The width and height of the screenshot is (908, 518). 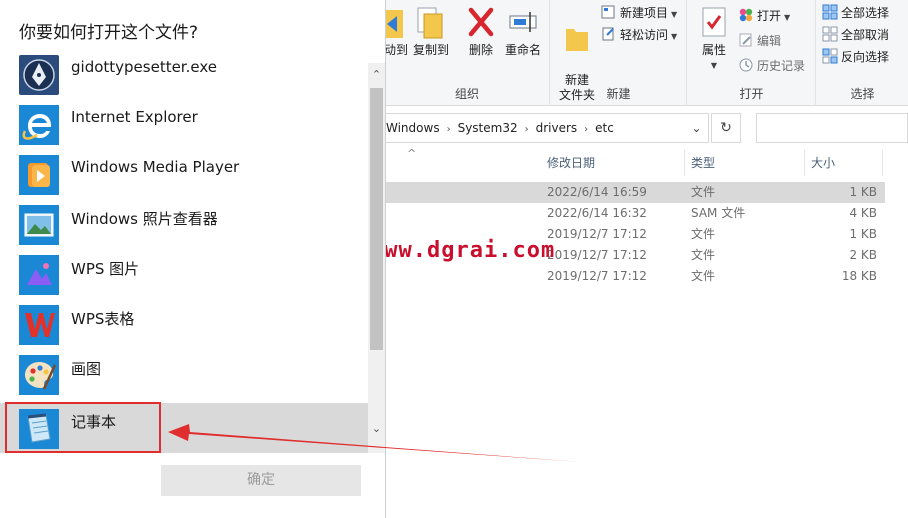 I want to click on select-all-button: 全部选择, so click(x=855, y=13).